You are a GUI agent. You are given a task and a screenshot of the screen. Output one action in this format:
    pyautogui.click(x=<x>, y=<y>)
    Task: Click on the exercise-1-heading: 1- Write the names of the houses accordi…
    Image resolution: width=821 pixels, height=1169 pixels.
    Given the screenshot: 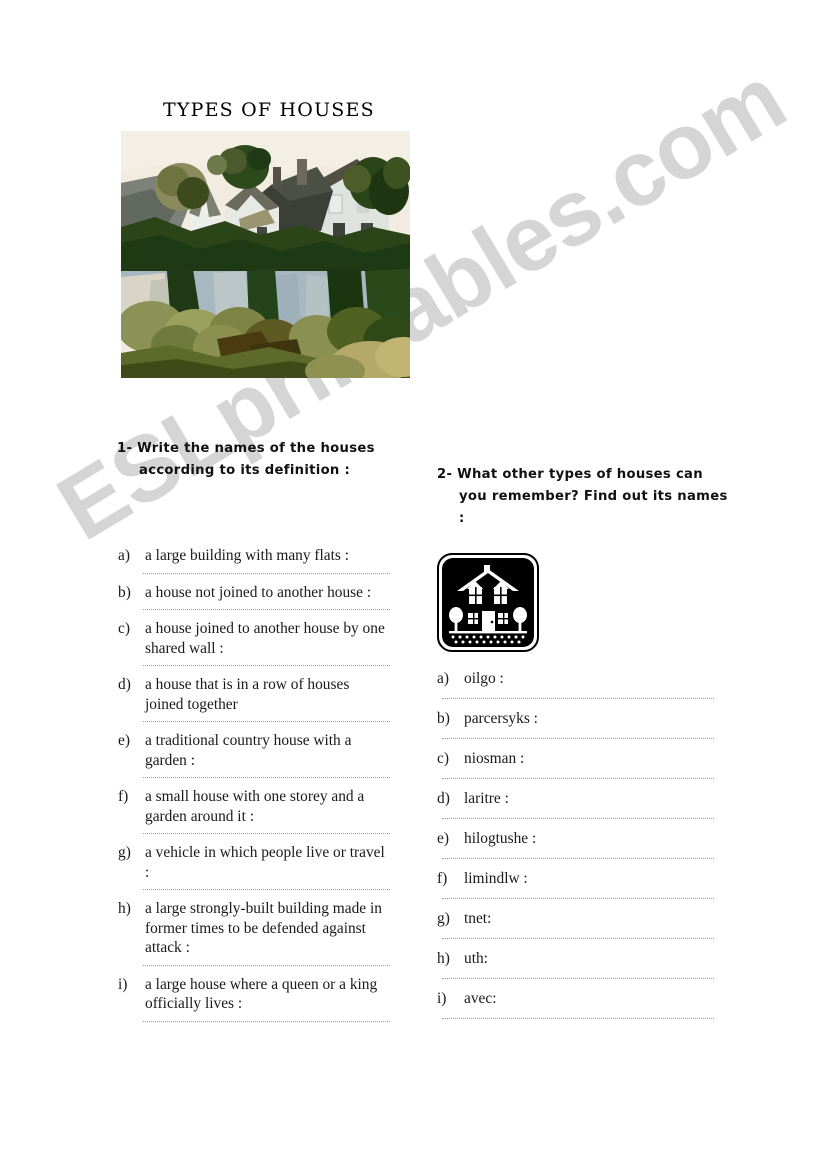 What is the action you would take?
    pyautogui.click(x=246, y=459)
    